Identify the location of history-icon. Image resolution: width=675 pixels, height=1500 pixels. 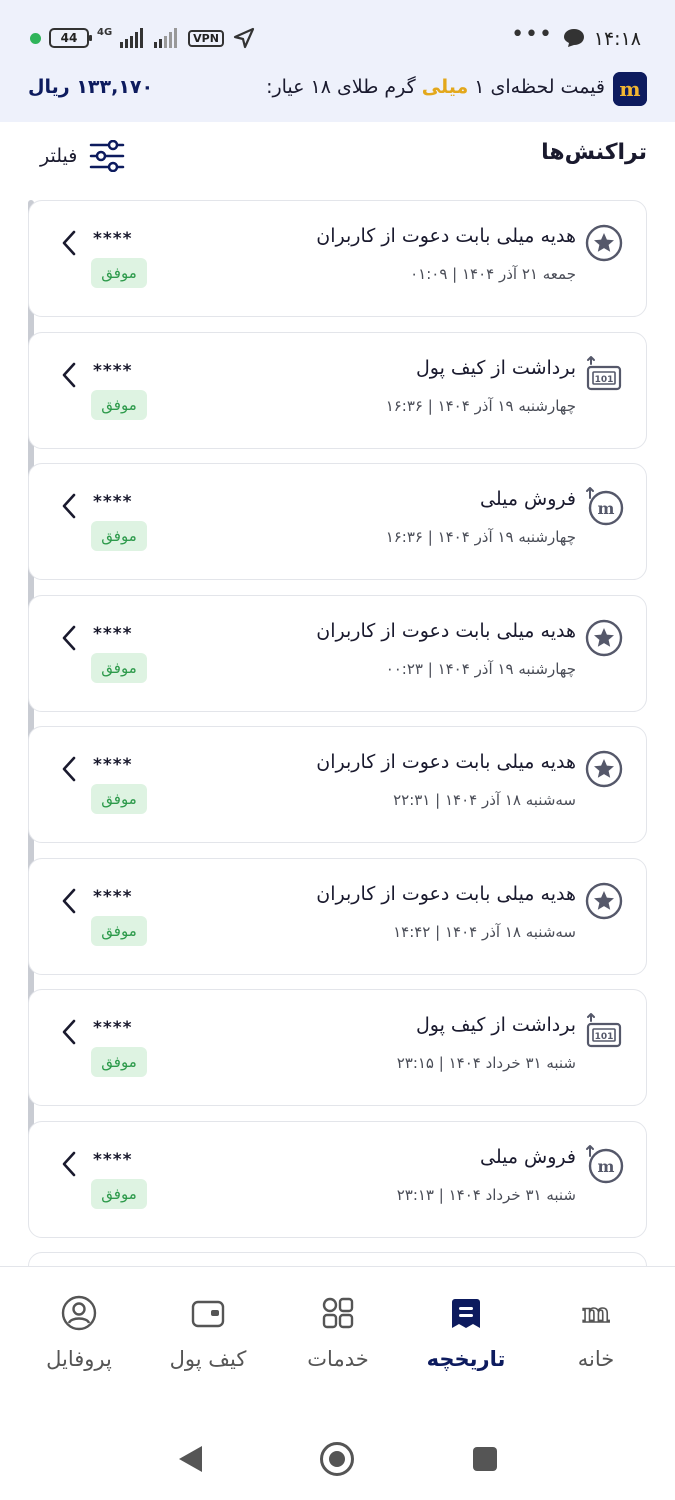
(466, 1313).